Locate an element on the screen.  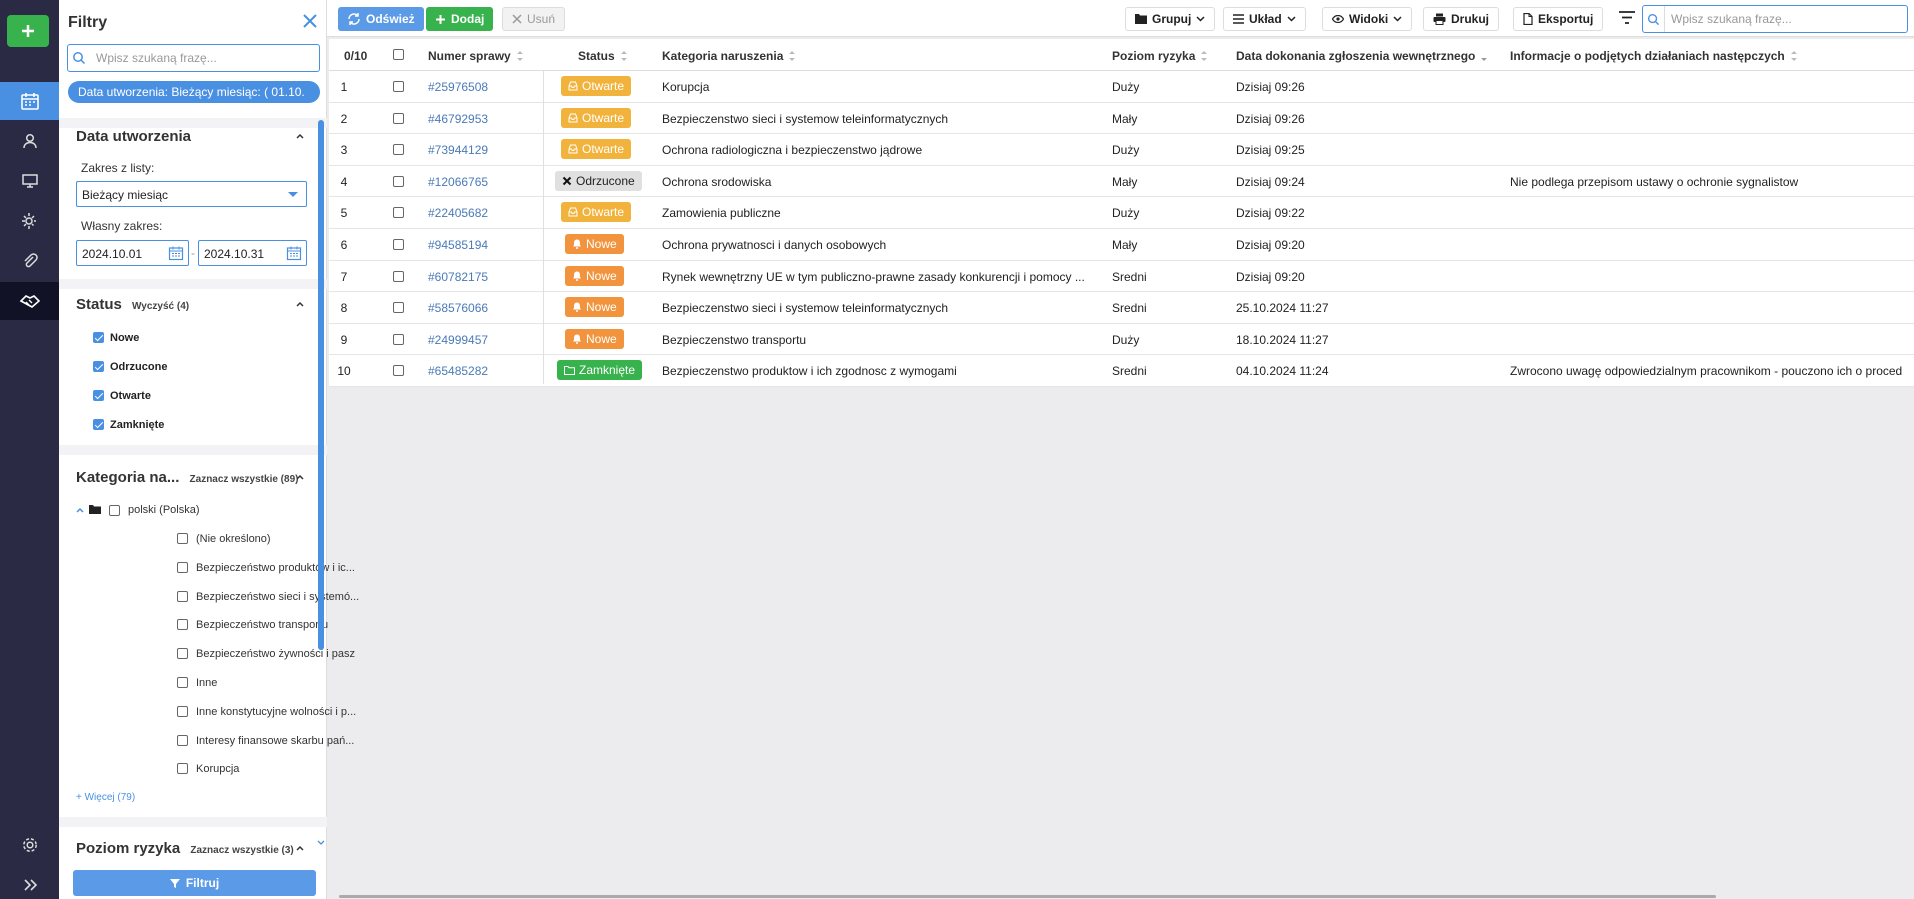
range-select: Bieżący miesiąc is located at coordinates (191, 194).